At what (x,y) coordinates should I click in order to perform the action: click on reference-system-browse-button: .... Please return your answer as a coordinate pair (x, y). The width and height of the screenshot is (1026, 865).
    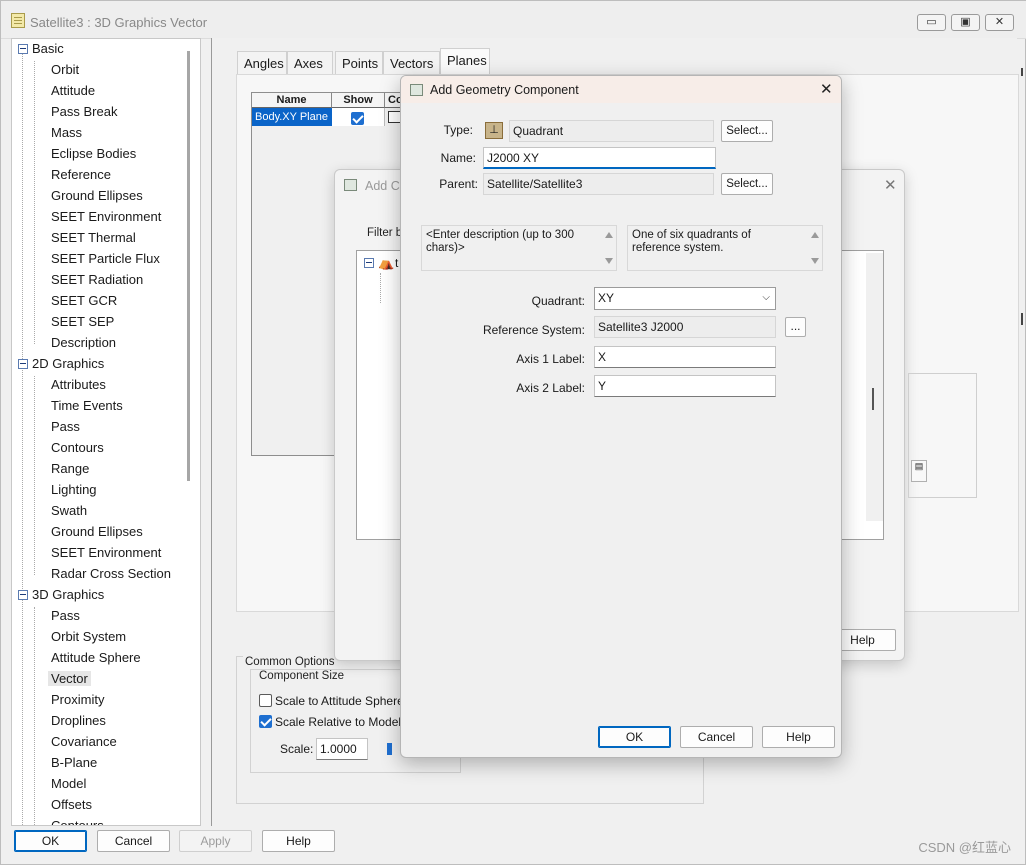
    Looking at the image, I should click on (795, 327).